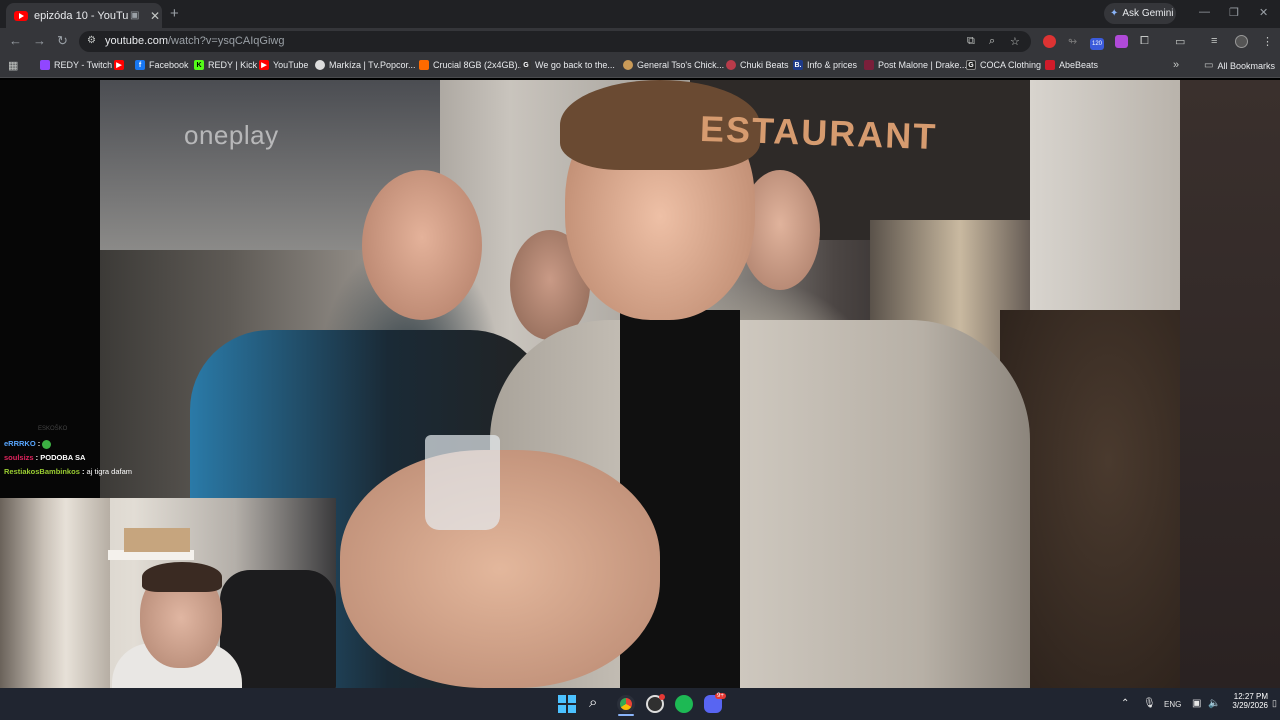  Describe the element at coordinates (992, 41) in the screenshot. I see `zoom-icon: ⌕` at that location.